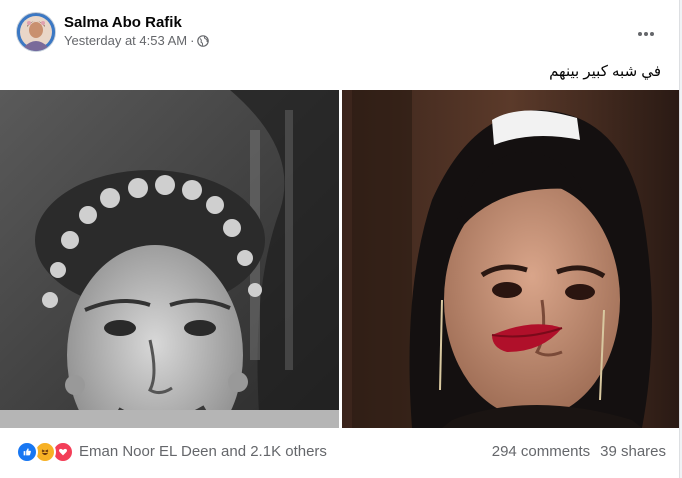 The height and width of the screenshot is (478, 682). I want to click on shares-count: 39 shares, so click(633, 451).